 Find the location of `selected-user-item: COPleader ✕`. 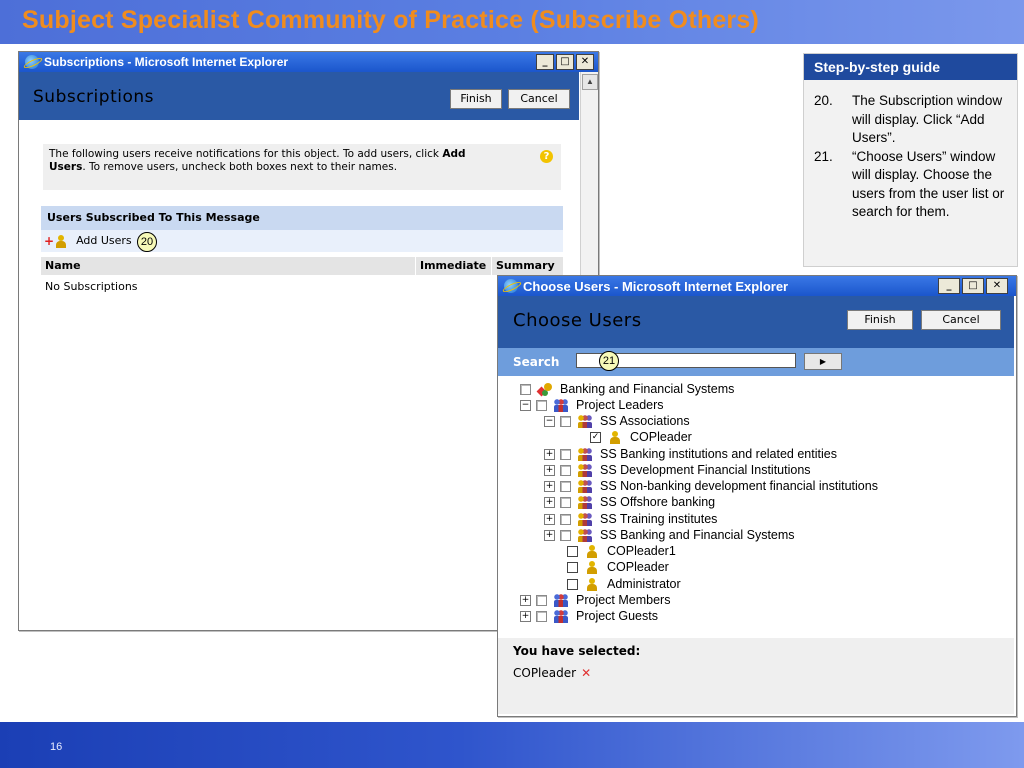

selected-user-item: COPleader ✕ is located at coordinates (552, 673).